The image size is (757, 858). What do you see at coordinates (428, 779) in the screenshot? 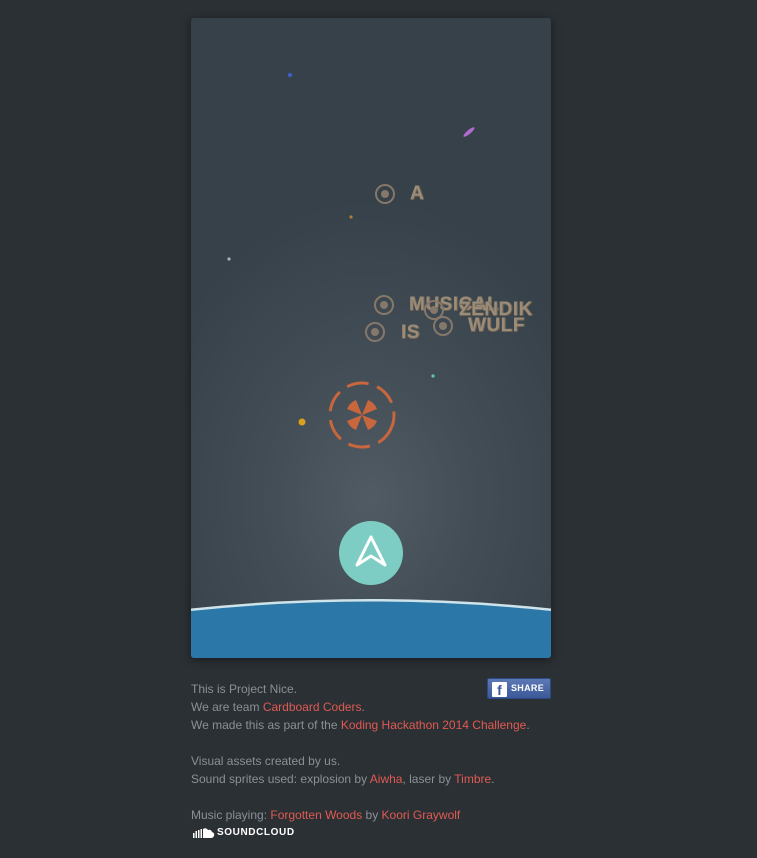
I see `sprites-mid-text: , laser by` at bounding box center [428, 779].